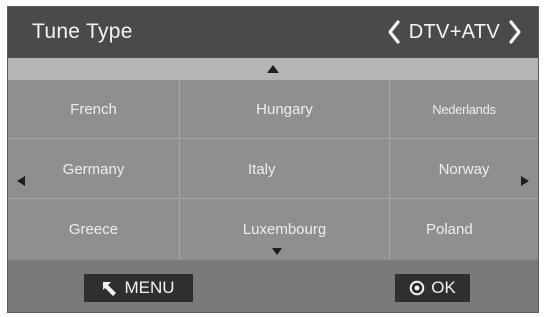  What do you see at coordinates (94, 109) in the screenshot?
I see `country-cell: French` at bounding box center [94, 109].